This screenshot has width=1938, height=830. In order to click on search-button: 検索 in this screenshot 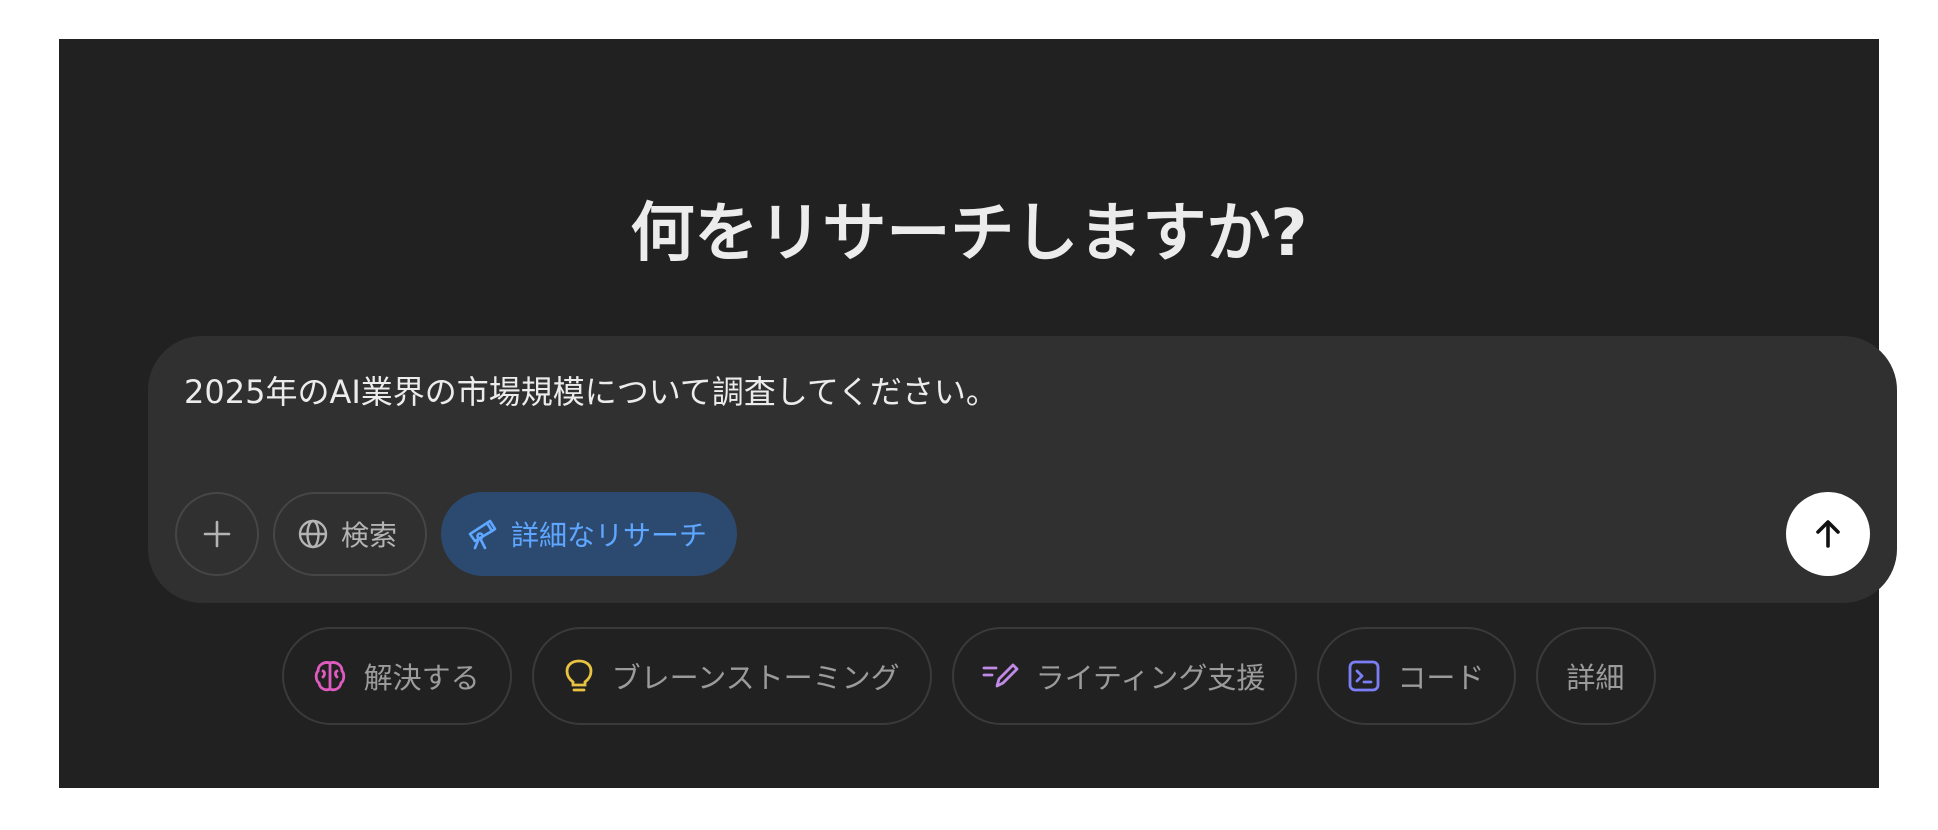, I will do `click(350, 534)`.